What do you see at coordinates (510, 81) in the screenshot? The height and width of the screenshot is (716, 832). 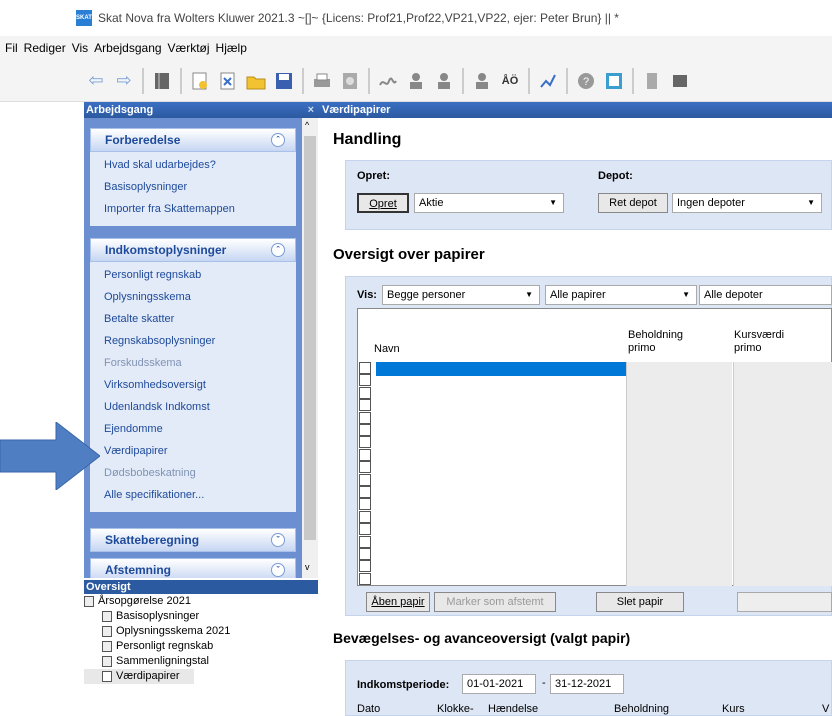 I see `ao-icon: ÅÖ` at bounding box center [510, 81].